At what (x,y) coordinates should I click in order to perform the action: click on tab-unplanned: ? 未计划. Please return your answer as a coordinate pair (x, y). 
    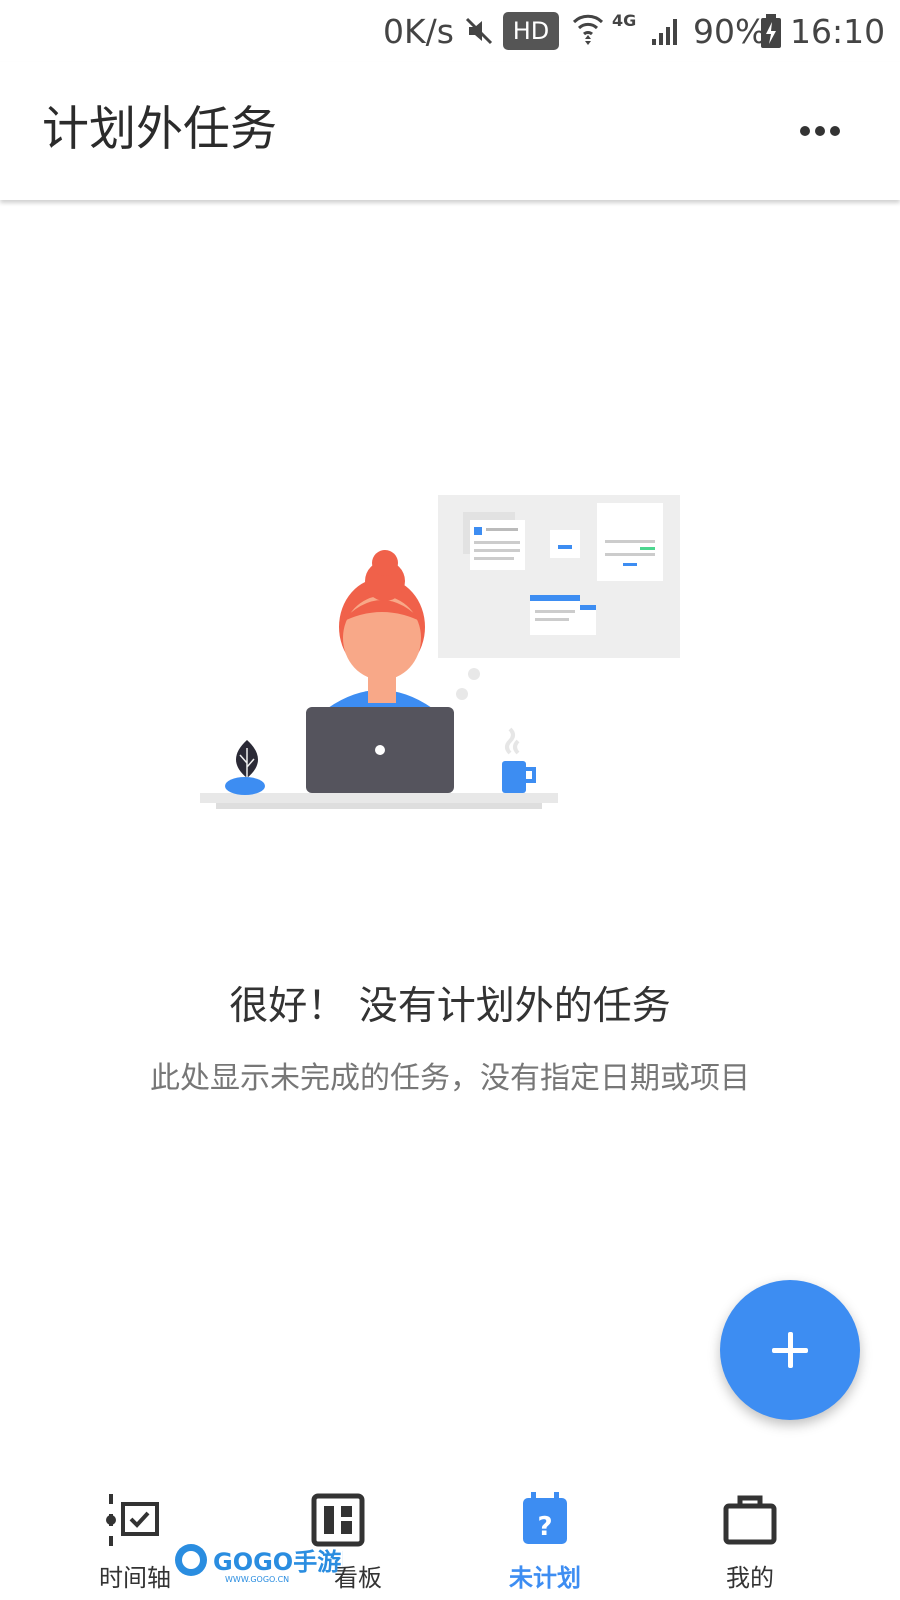
    Looking at the image, I should click on (545, 1525).